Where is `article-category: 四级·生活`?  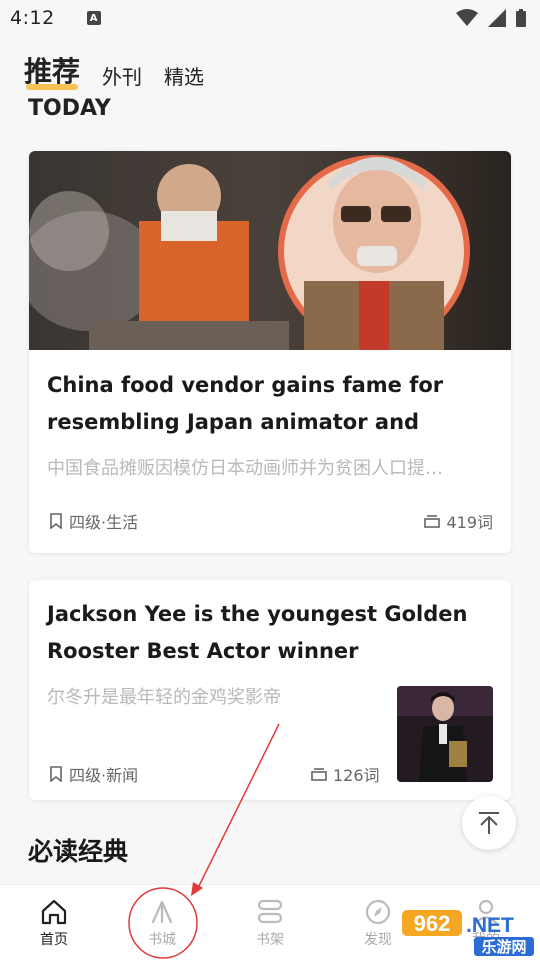 article-category: 四级·生活 is located at coordinates (93, 521).